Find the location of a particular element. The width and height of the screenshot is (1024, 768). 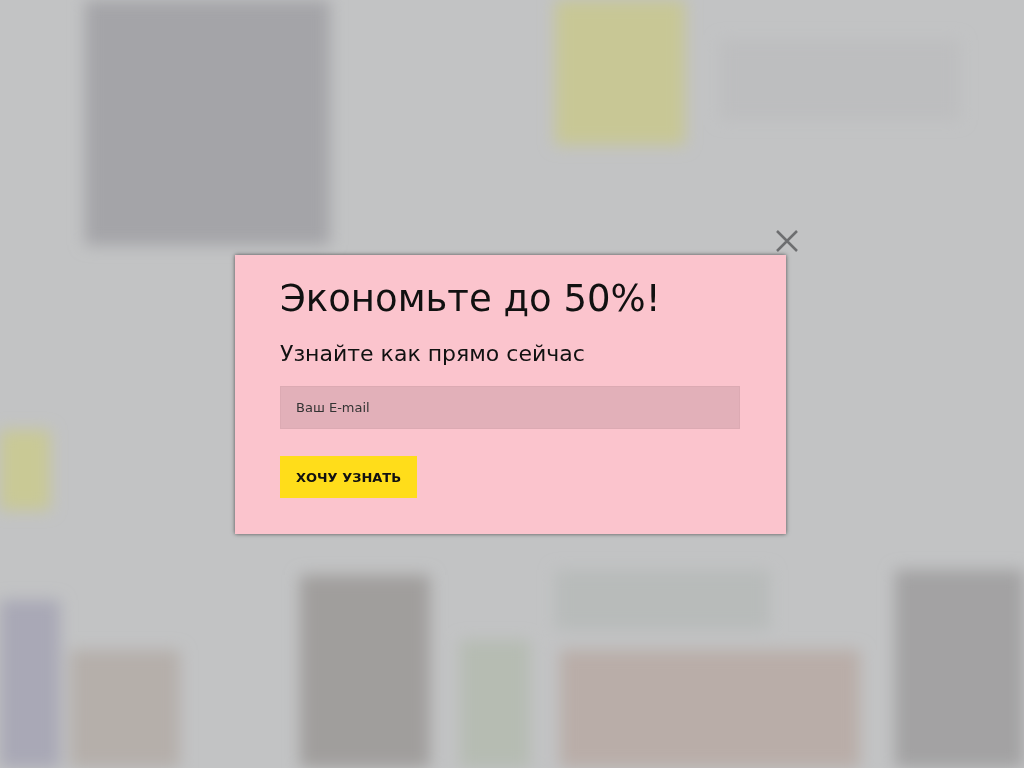

popup-subtitle: Узнайте как прямо сейчас is located at coordinates (432, 354).